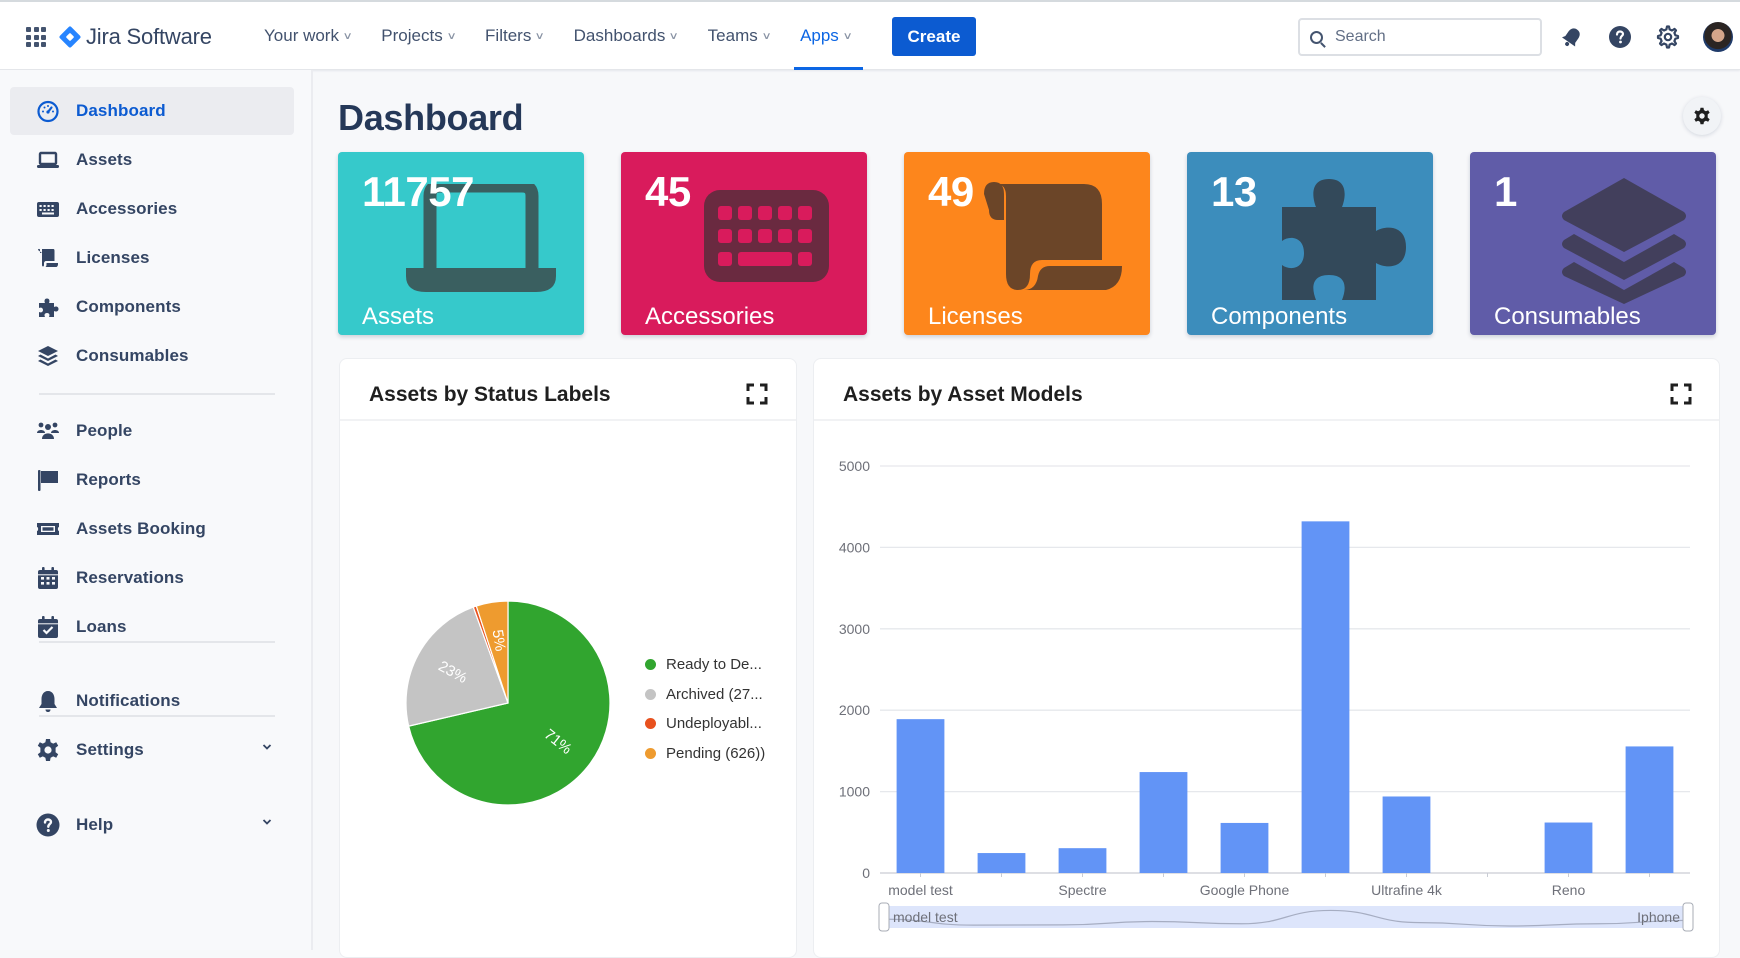  What do you see at coordinates (1082, 890) in the screenshot?
I see `x-tick-label: Spectre` at bounding box center [1082, 890].